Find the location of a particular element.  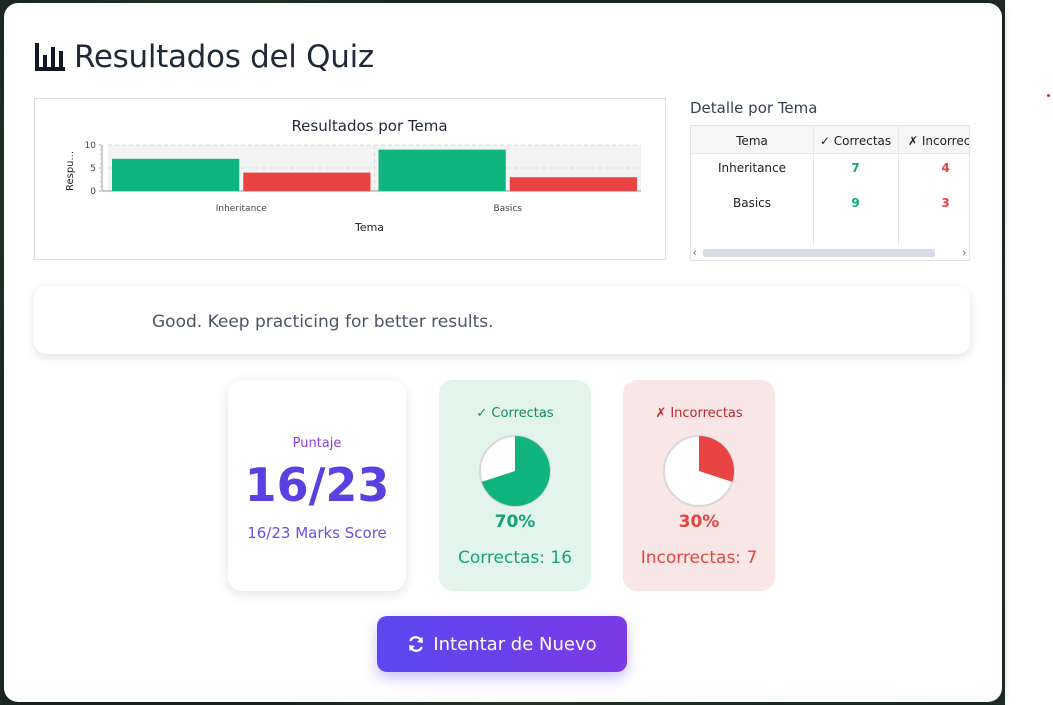

incorrect-pie is located at coordinates (699, 471).